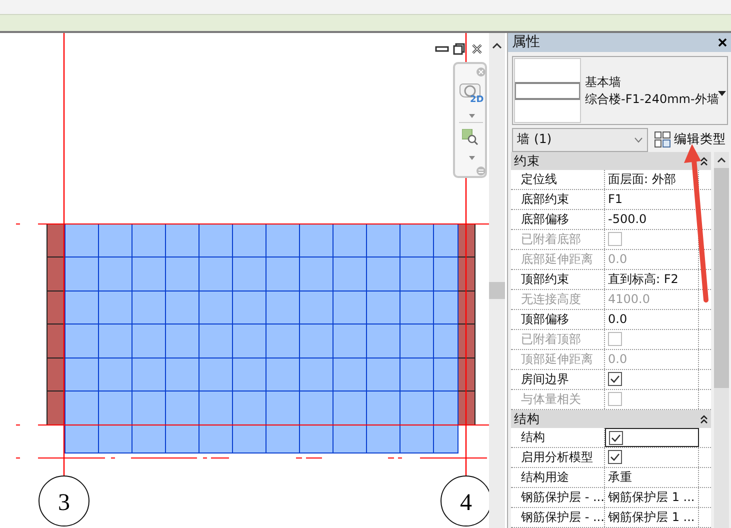  I want to click on property-label: 底部延伸距离, so click(558, 259).